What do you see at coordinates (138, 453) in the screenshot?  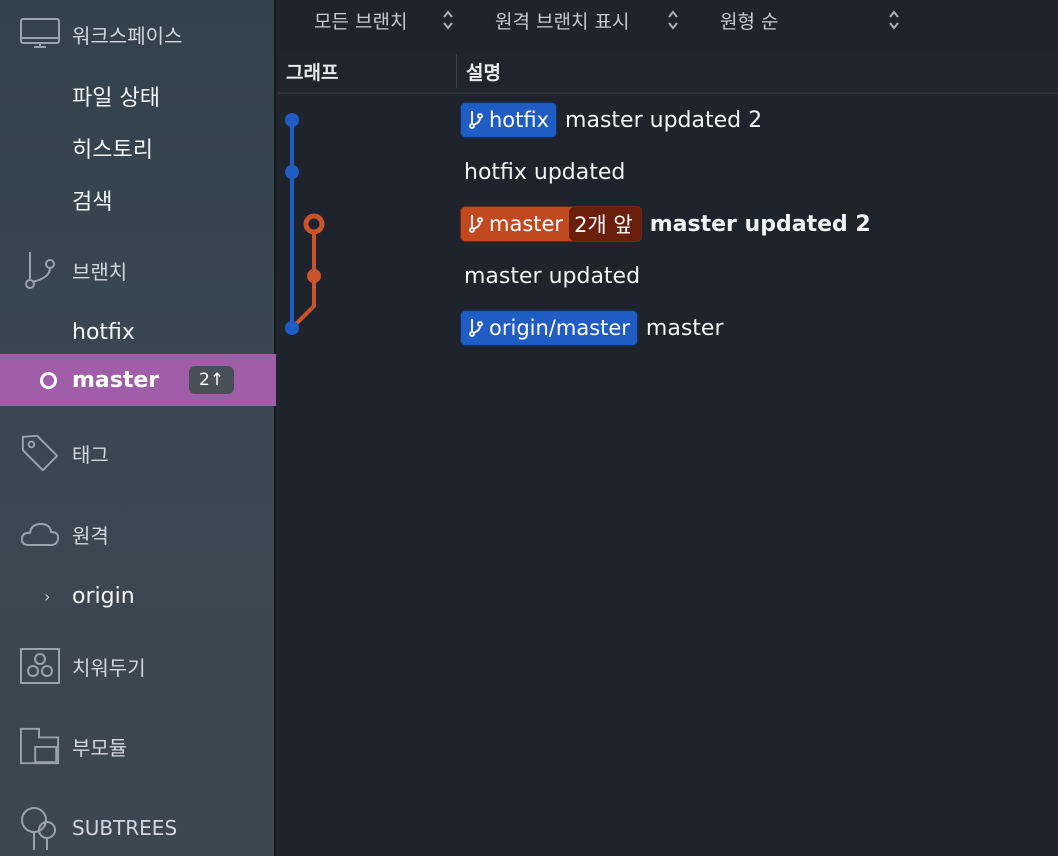 I see `sidebar-section-tags: 태그` at bounding box center [138, 453].